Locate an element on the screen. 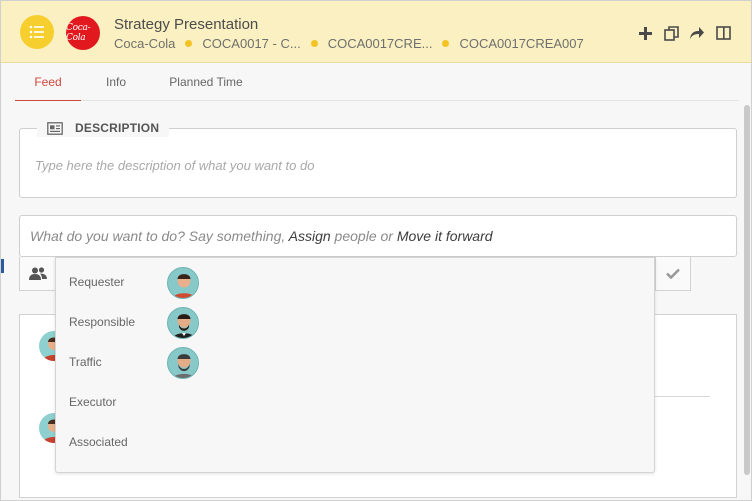 This screenshot has width=752, height=501. list-icon is located at coordinates (36, 32).